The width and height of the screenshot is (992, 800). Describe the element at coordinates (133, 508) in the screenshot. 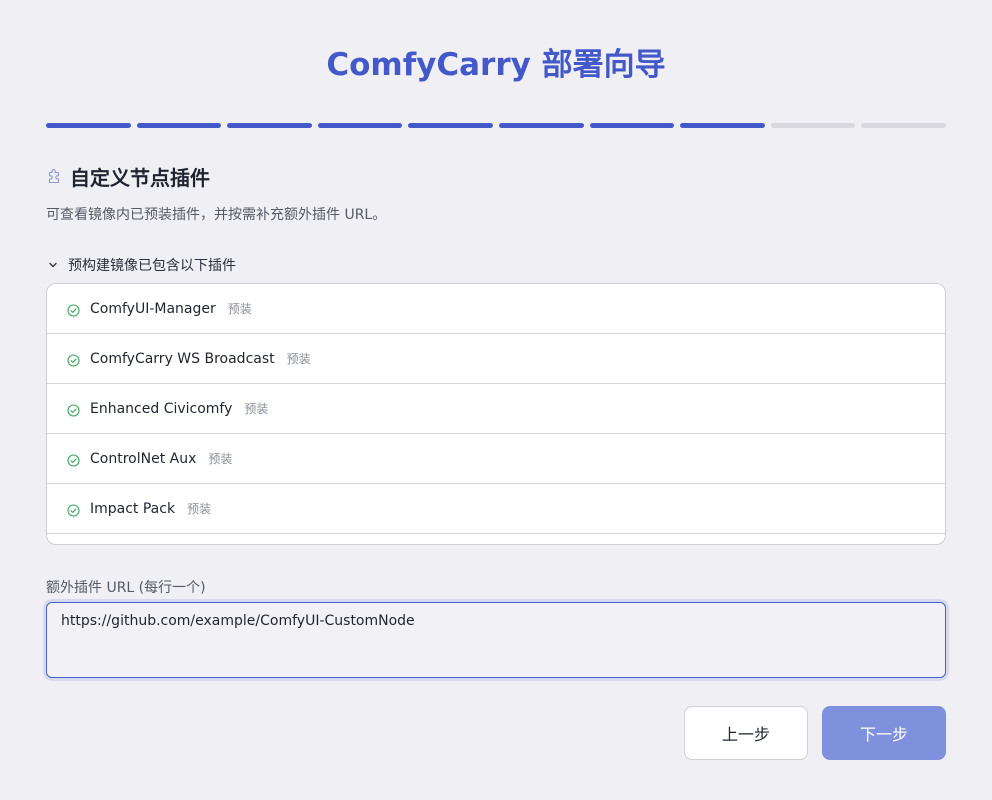

I see `plugin-name: Impact Pack` at that location.